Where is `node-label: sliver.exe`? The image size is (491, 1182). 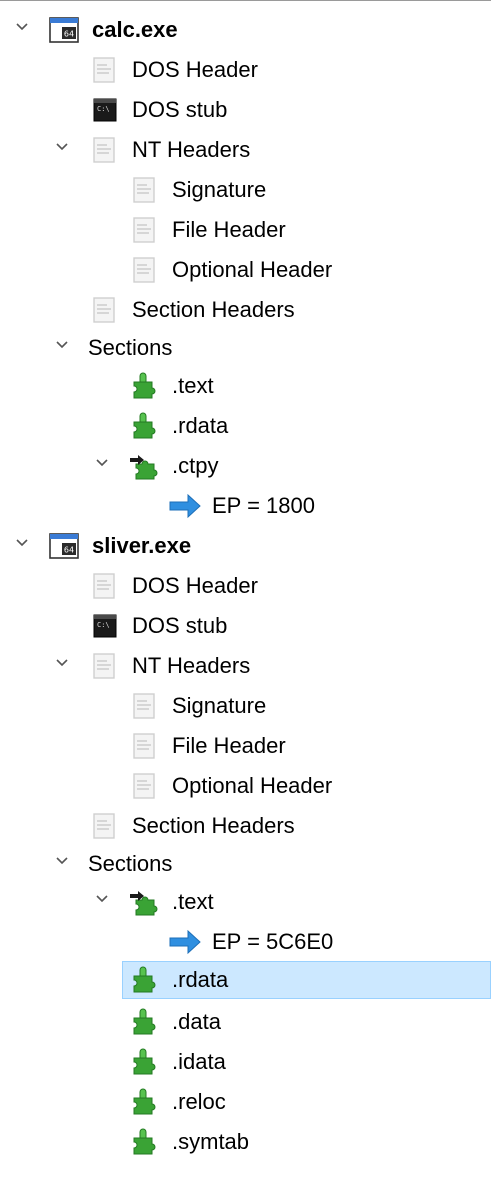
node-label: sliver.exe is located at coordinates (142, 545).